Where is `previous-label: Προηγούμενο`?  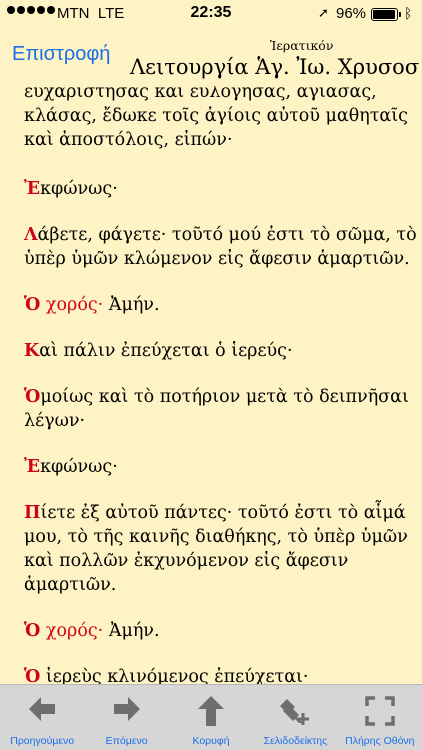
previous-label: Προηγούμενο is located at coordinates (42, 741).